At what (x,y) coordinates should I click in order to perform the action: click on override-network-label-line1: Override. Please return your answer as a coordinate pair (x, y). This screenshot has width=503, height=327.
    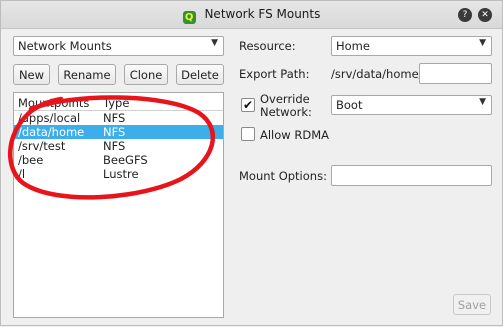
    Looking at the image, I should click on (285, 99).